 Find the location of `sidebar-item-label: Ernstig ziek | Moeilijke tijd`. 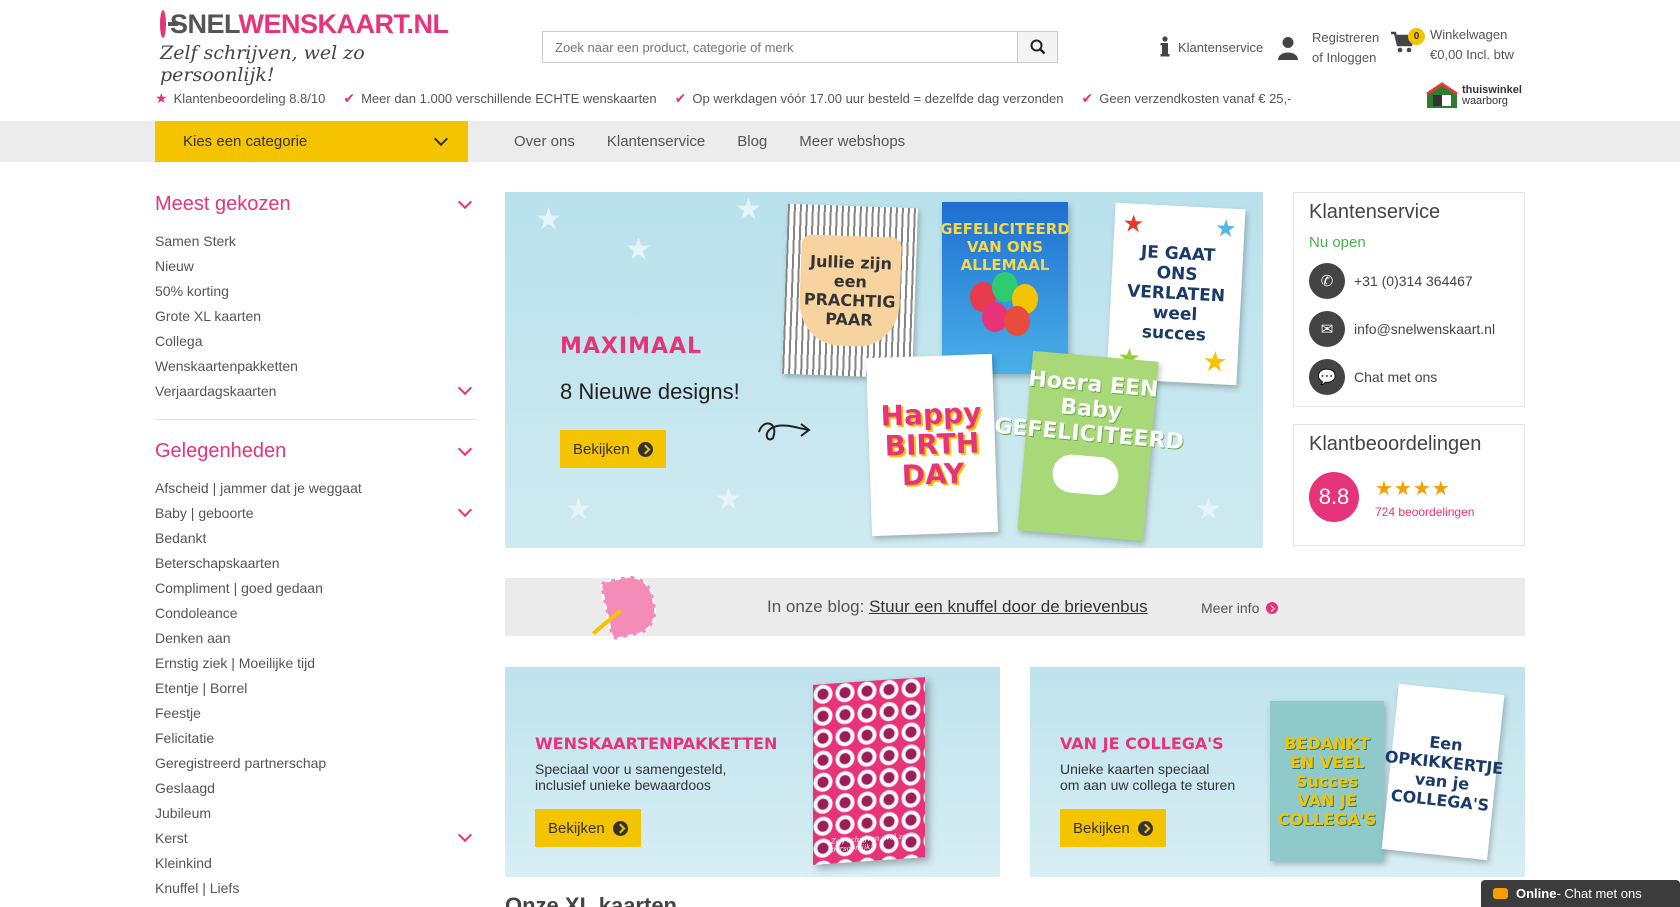

sidebar-item-label: Ernstig ziek | Moeilijke tijd is located at coordinates (235, 662).